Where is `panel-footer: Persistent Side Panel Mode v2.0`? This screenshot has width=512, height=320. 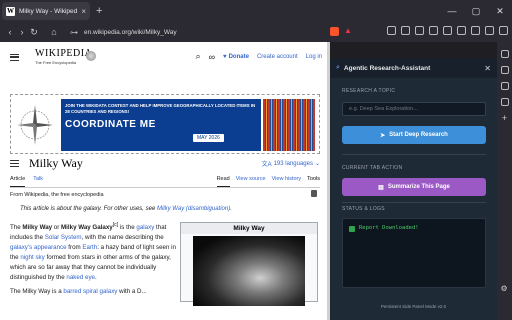 panel-footer: Persistent Side Panel Mode v2.0 is located at coordinates (413, 306).